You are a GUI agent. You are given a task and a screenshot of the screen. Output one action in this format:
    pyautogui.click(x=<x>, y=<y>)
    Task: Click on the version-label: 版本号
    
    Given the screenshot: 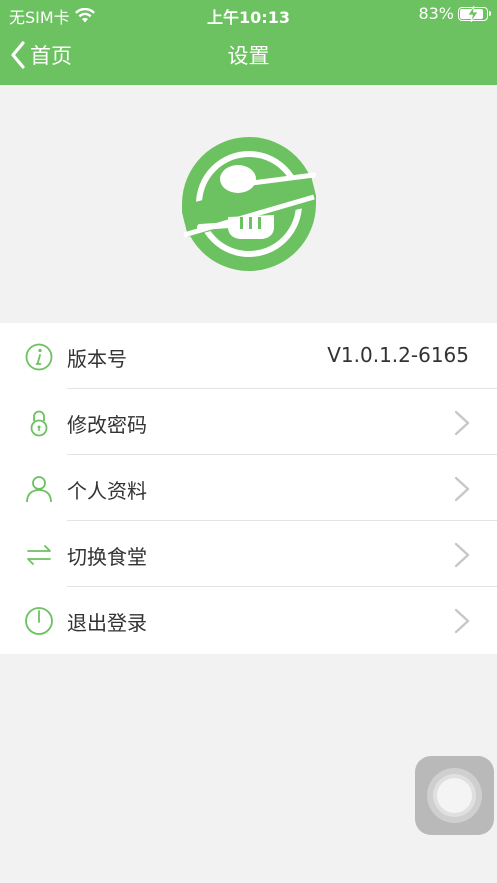 What is the action you would take?
    pyautogui.click(x=97, y=359)
    